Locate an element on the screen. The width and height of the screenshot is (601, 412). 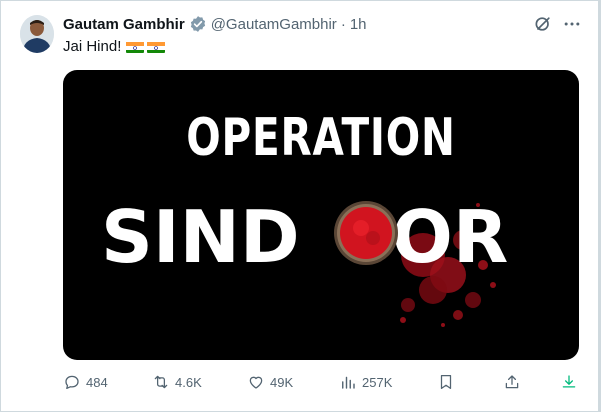
verified-badge-icon is located at coordinates (198, 24).